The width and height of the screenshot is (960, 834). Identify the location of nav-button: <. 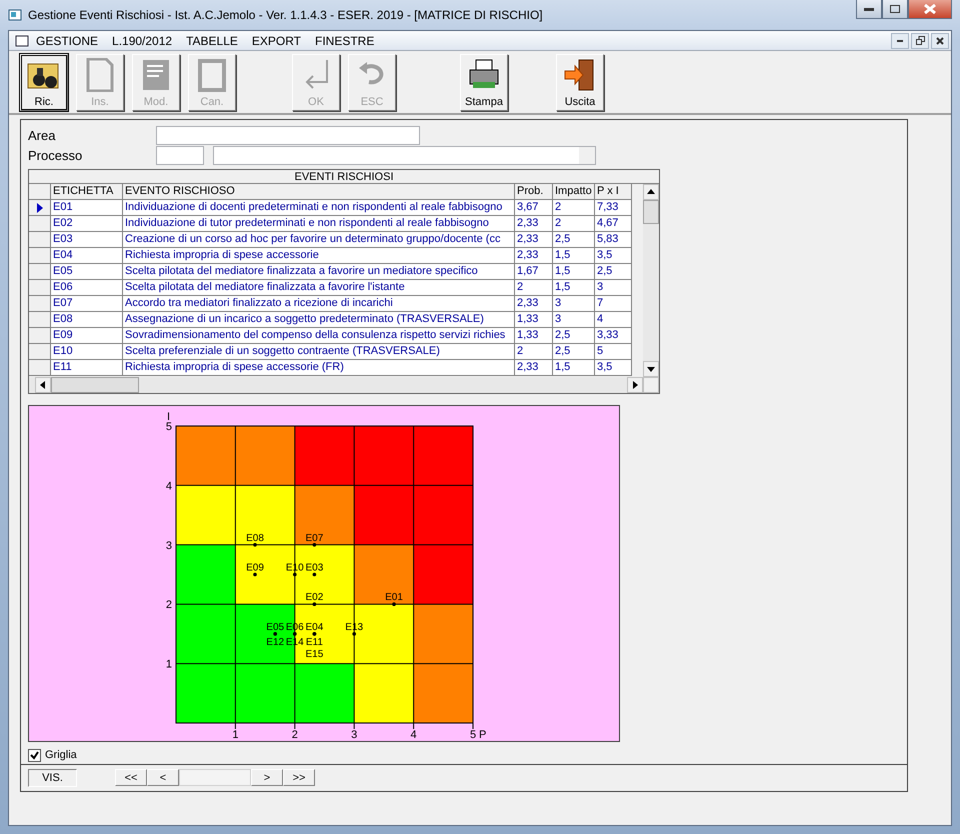
(163, 777).